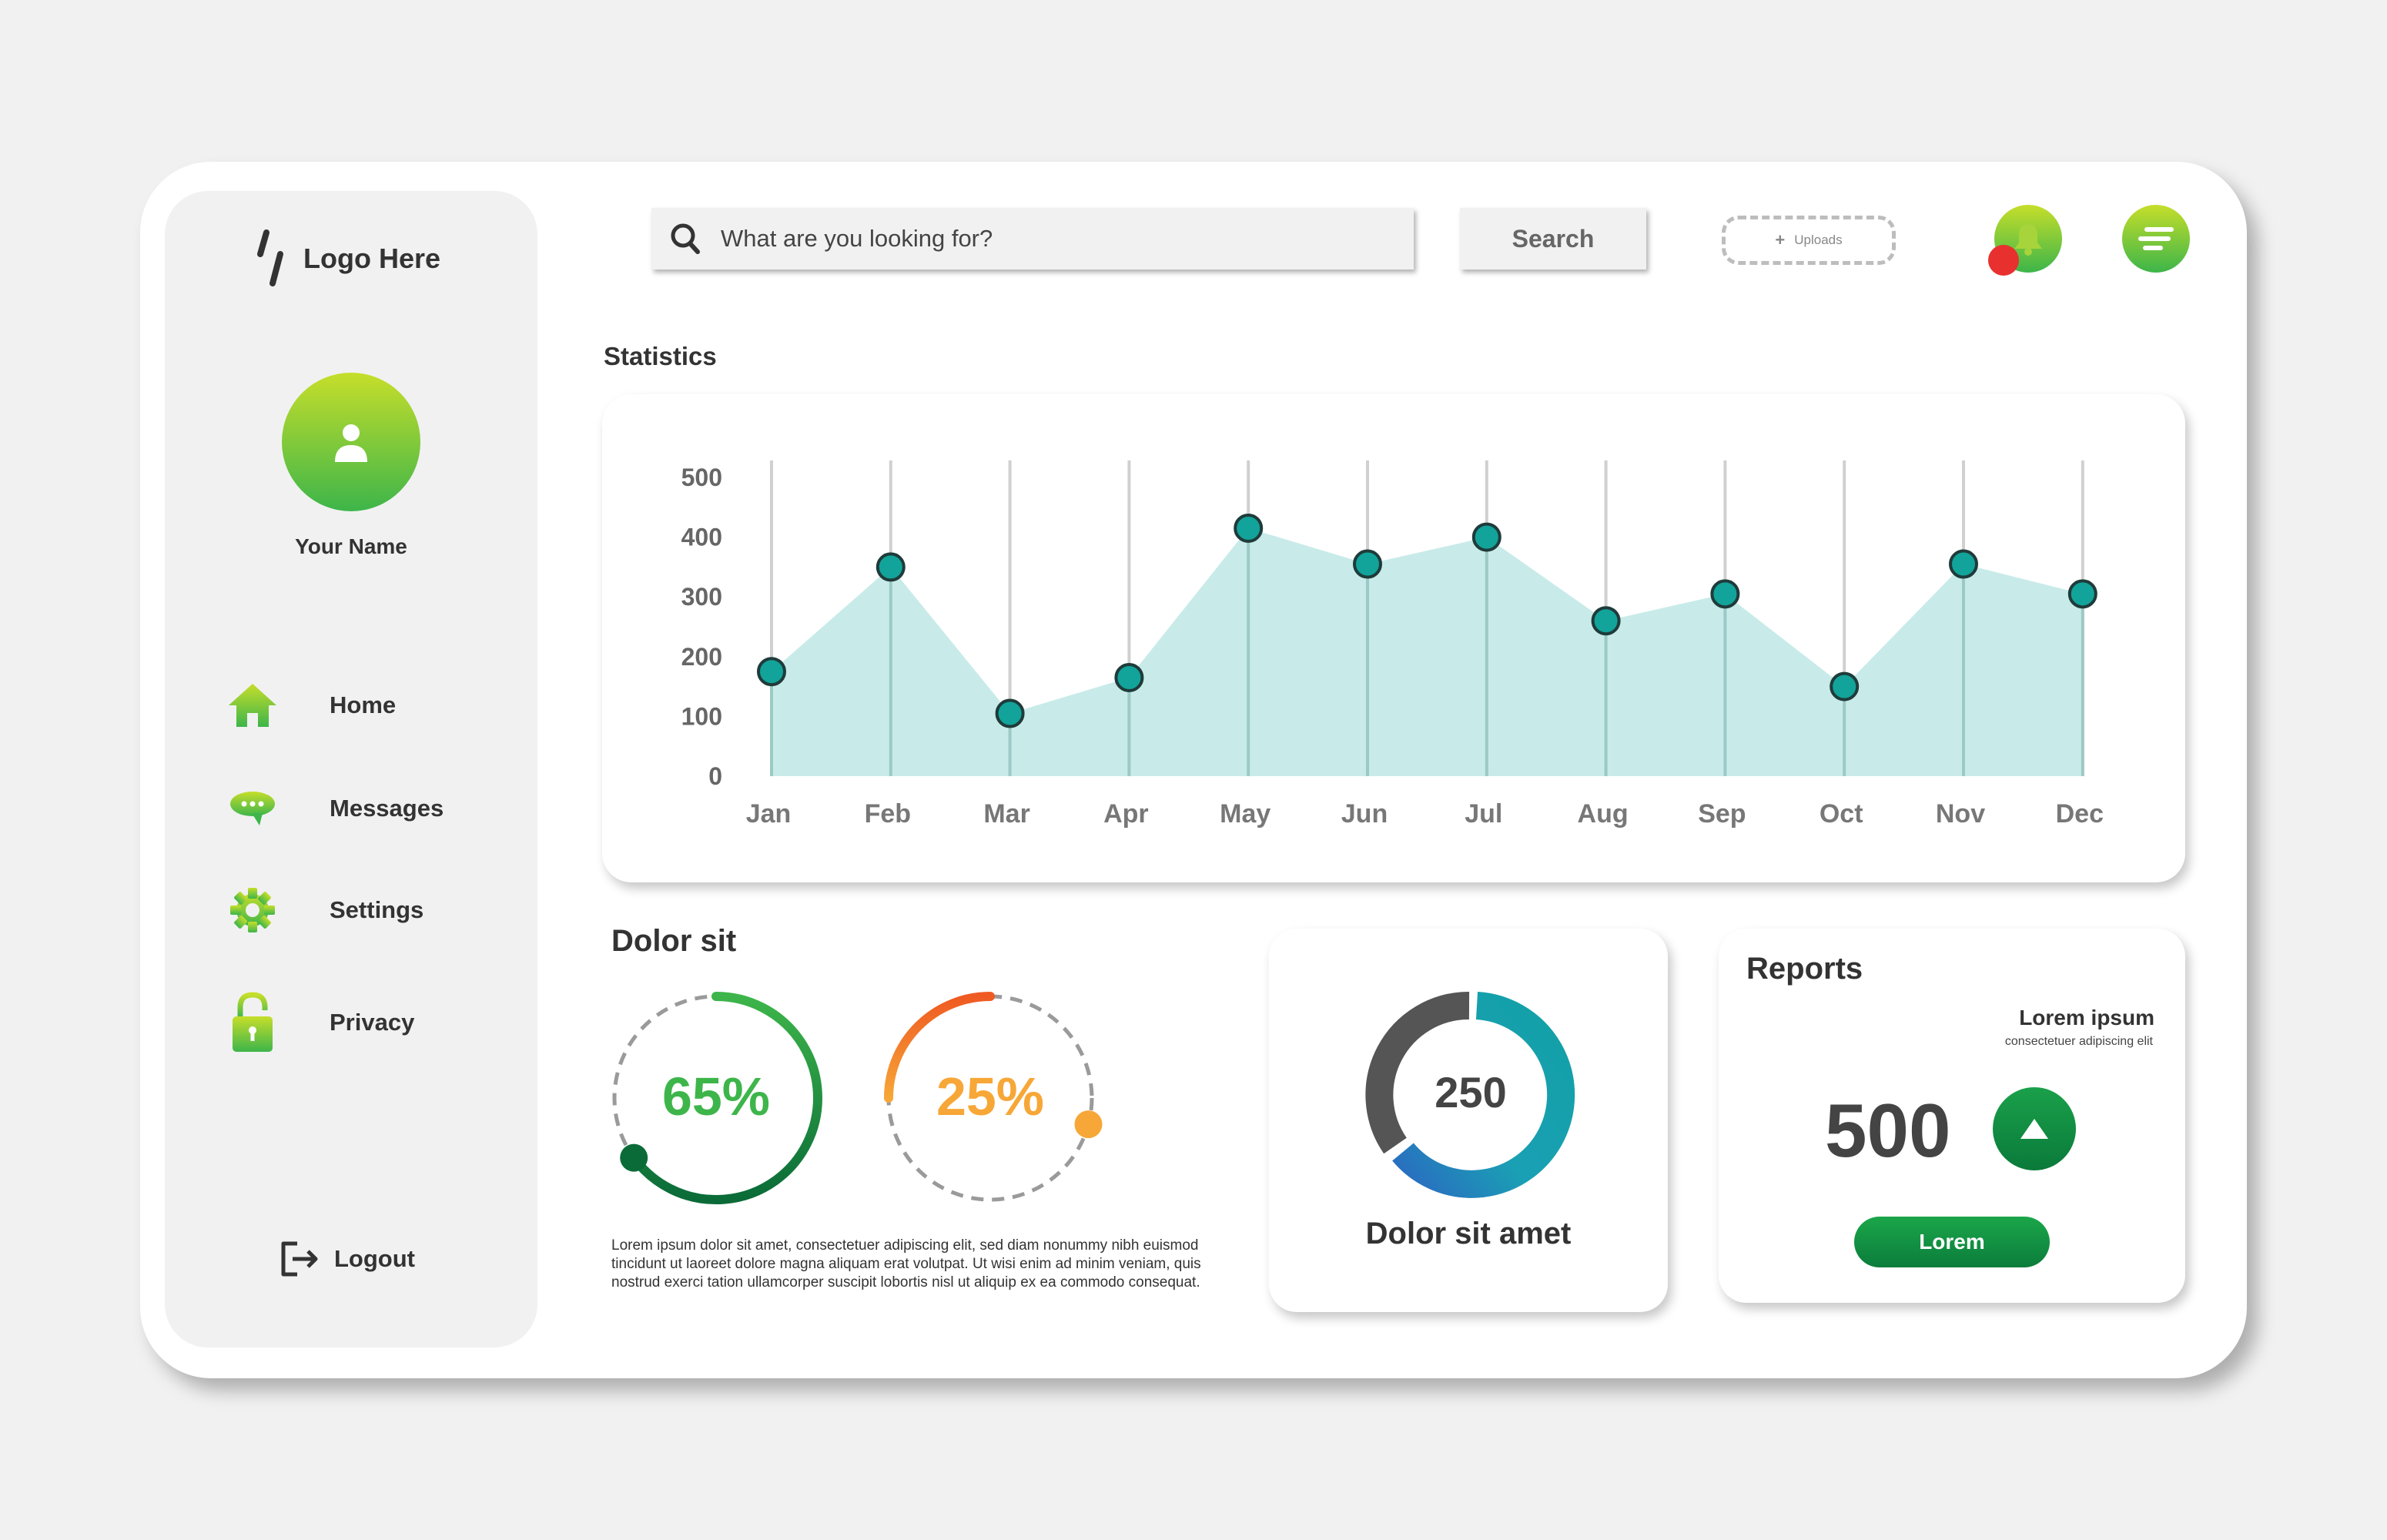 The image size is (2387, 1540). What do you see at coordinates (252, 1022) in the screenshot?
I see `lock-icon` at bounding box center [252, 1022].